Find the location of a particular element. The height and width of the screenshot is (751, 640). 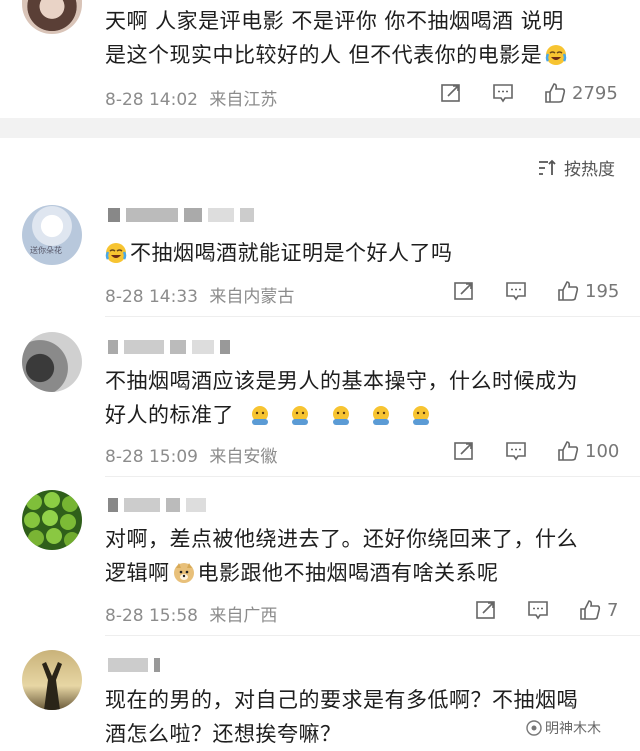

avatar-caption: 送你朵花 is located at coordinates (46, 250).